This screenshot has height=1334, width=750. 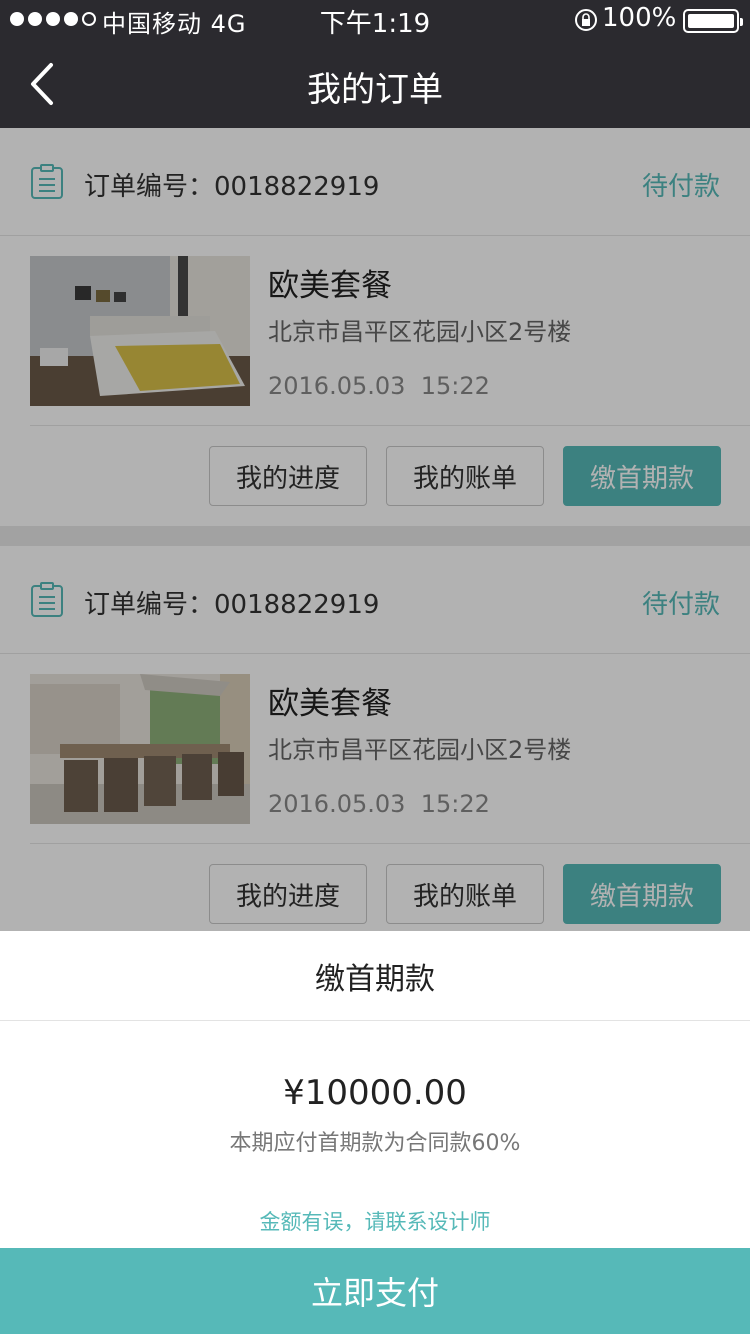 I want to click on payment-amount: ¥10000.00, so click(x=375, y=1093).